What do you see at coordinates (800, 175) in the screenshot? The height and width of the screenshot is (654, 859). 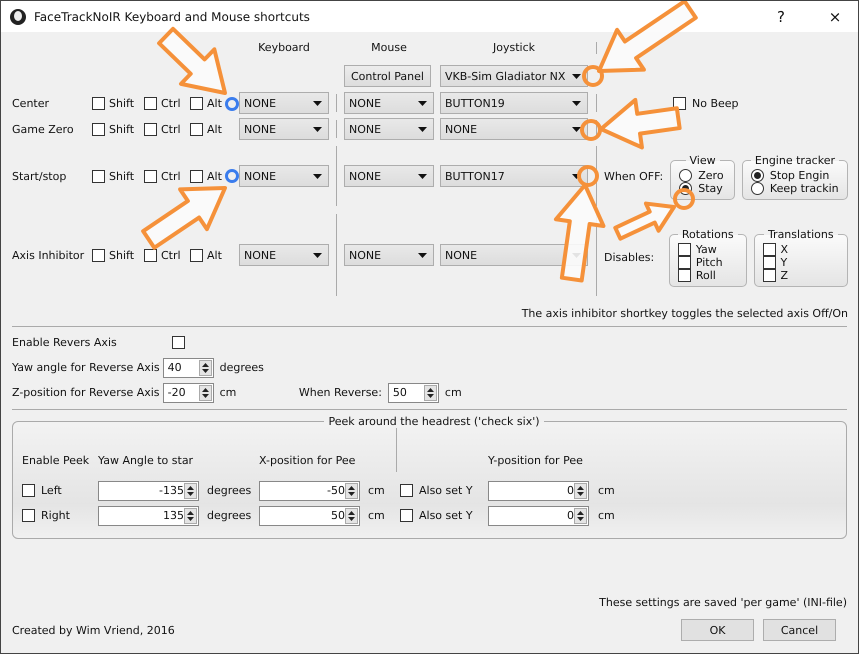 I see `radio-label: Stop Engin` at bounding box center [800, 175].